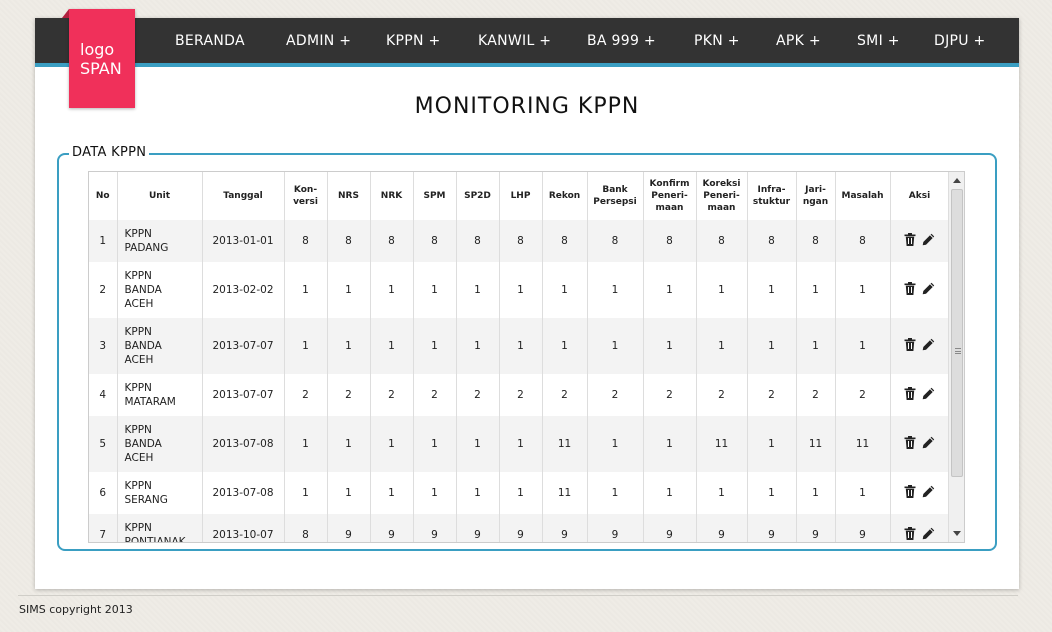 The height and width of the screenshot is (632, 1052). I want to click on logo: logo SPAN, so click(98, 58).